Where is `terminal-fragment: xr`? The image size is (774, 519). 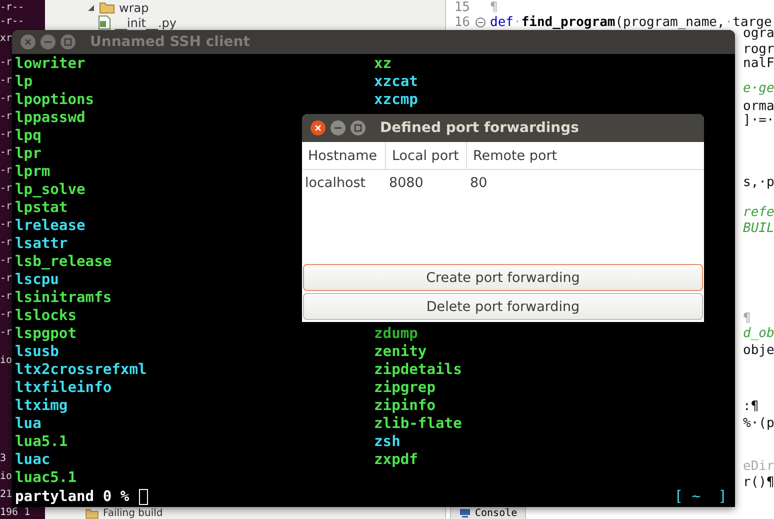 terminal-fragment: xr is located at coordinates (6, 39).